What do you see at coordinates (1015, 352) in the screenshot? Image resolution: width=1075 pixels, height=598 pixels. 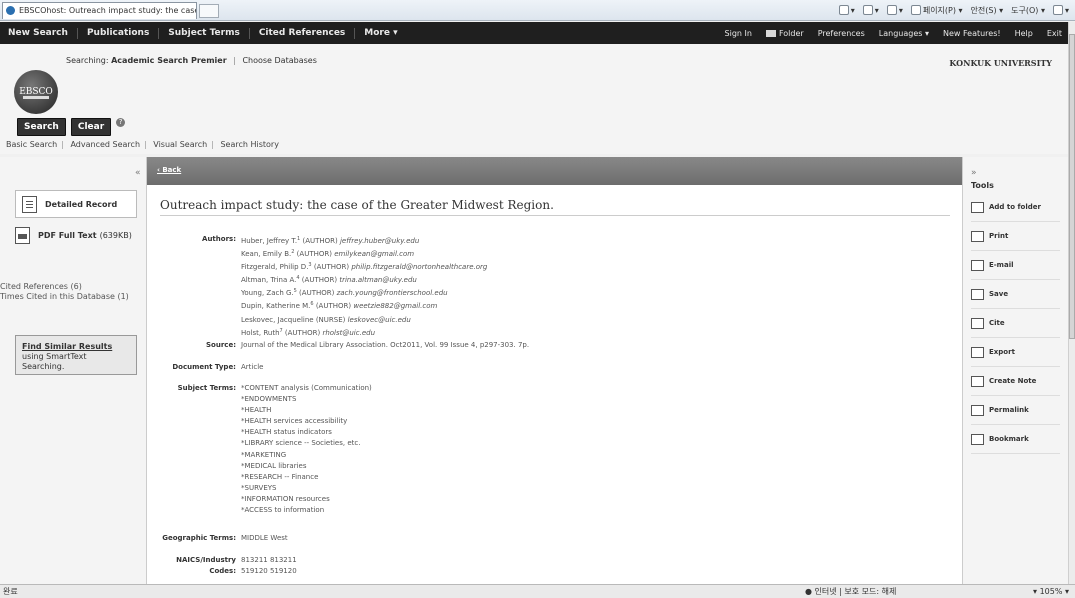 I see `export-tool: Export` at bounding box center [1015, 352].